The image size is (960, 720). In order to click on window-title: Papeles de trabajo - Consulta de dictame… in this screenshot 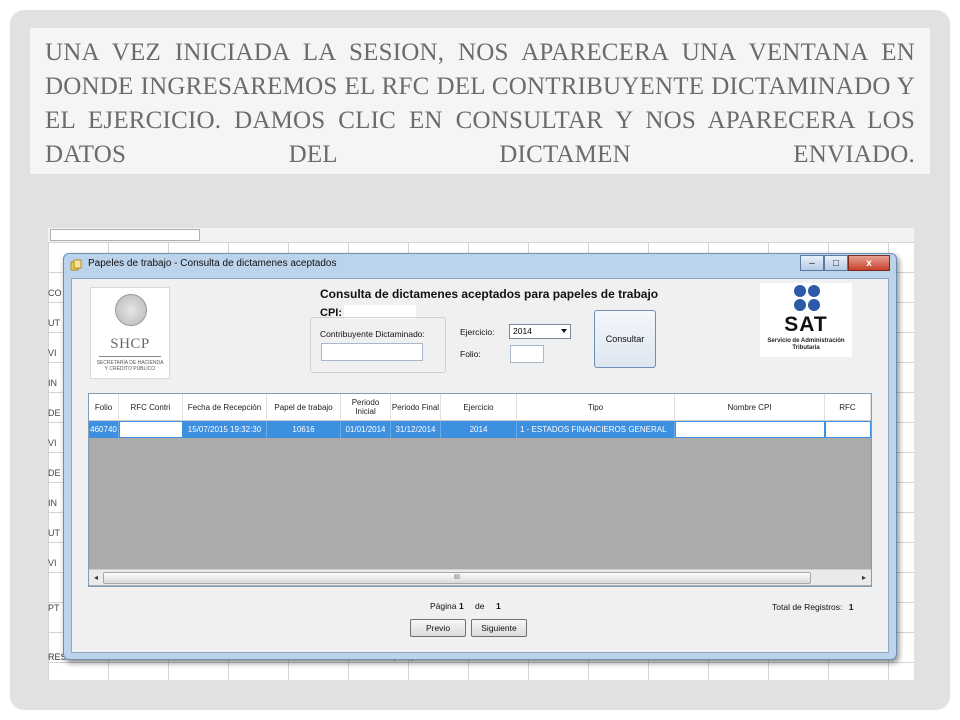, I will do `click(212, 263)`.